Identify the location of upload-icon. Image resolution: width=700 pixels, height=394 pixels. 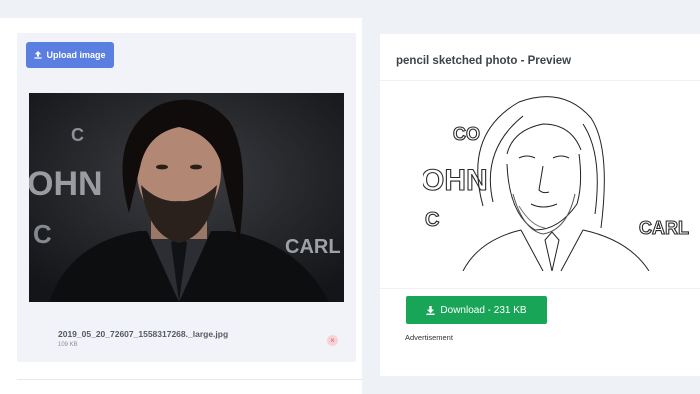
(38, 55).